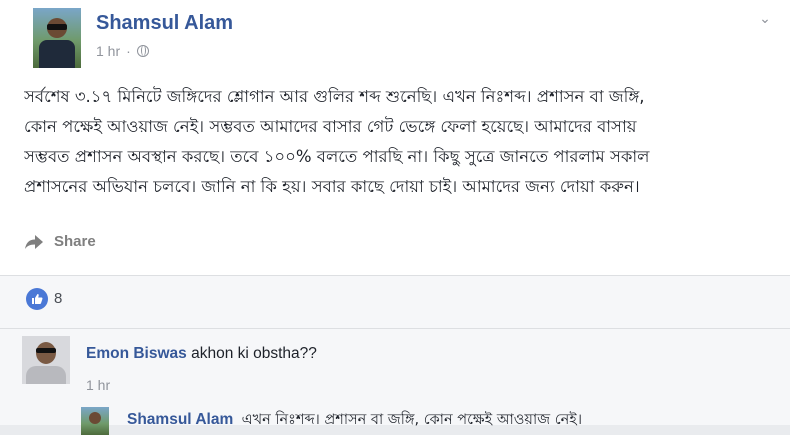 This screenshot has width=790, height=435. What do you see at coordinates (57, 38) in the screenshot?
I see `poster-avatar` at bounding box center [57, 38].